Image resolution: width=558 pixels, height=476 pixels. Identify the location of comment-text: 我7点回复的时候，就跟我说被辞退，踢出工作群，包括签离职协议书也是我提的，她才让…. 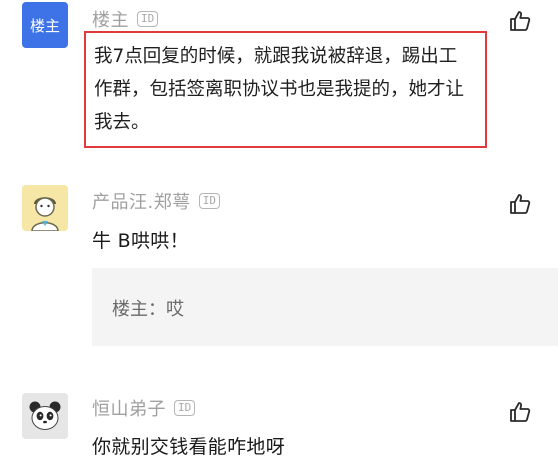
(279, 89).